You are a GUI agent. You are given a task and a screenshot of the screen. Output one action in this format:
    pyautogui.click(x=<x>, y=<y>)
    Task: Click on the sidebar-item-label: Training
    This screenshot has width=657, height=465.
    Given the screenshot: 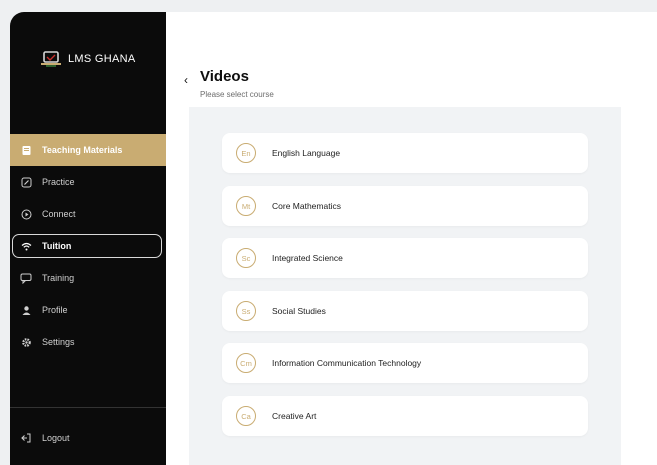 What is the action you would take?
    pyautogui.click(x=58, y=278)
    